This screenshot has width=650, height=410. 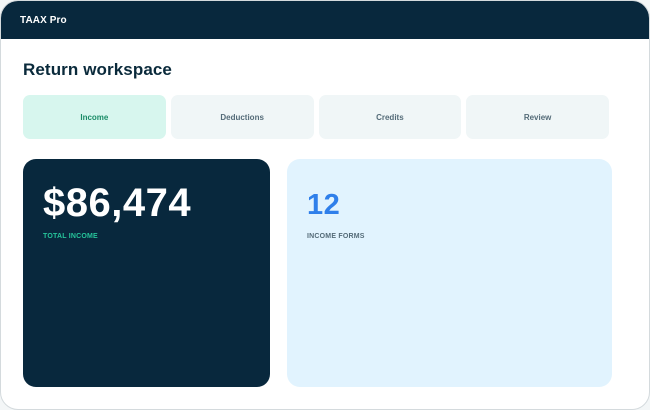 What do you see at coordinates (336, 236) in the screenshot?
I see `income-forms-label: INCOME FORMS` at bounding box center [336, 236].